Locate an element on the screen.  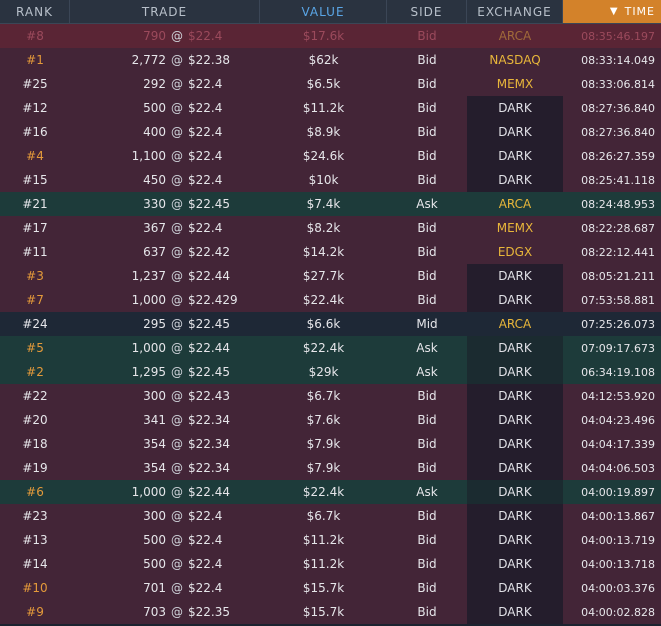
value-cell: $29k is located at coordinates (323, 372).